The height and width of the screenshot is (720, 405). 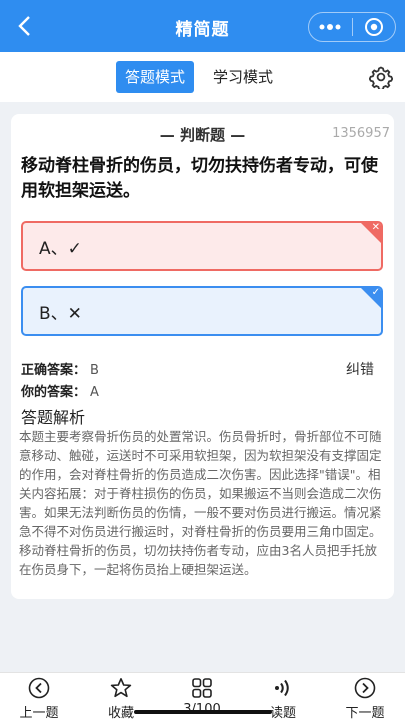 What do you see at coordinates (203, 712) in the screenshot?
I see `home-indicator` at bounding box center [203, 712].